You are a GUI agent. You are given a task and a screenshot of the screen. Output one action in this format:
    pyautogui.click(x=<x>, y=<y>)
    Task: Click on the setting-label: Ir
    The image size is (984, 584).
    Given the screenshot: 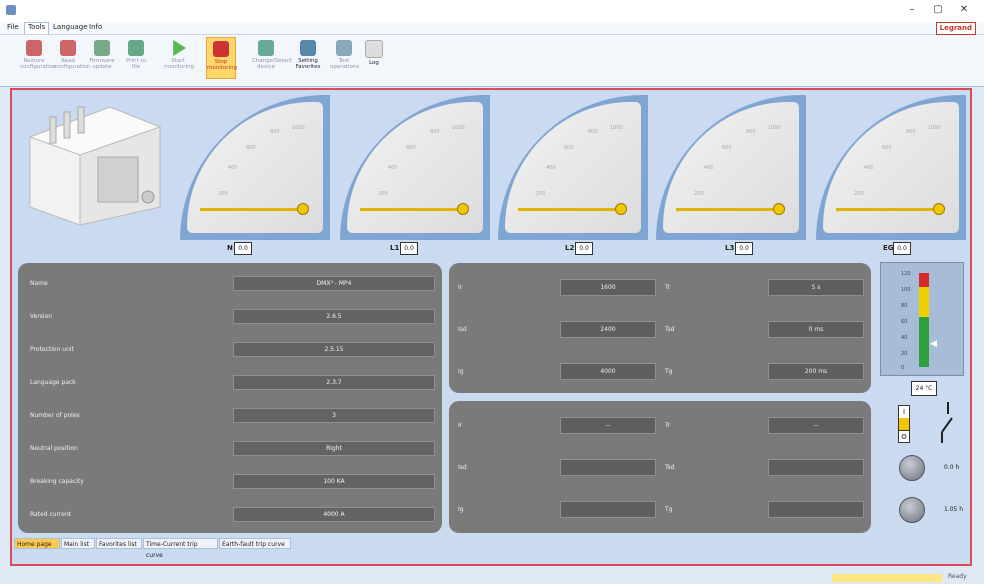 What is the action you would take?
    pyautogui.click(x=460, y=425)
    